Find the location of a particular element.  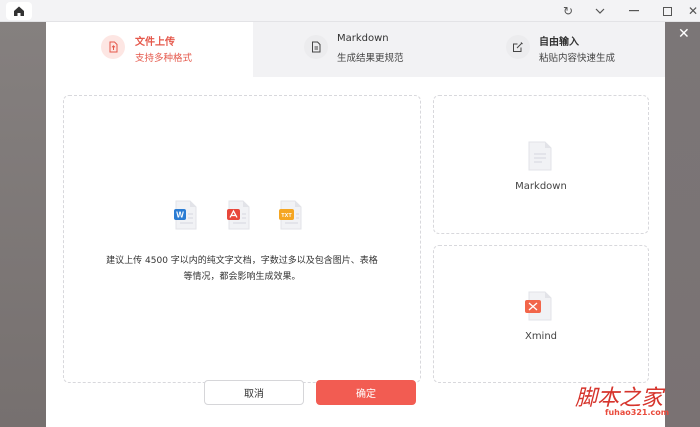

markdown-option-card: Markdown is located at coordinates (541, 164).